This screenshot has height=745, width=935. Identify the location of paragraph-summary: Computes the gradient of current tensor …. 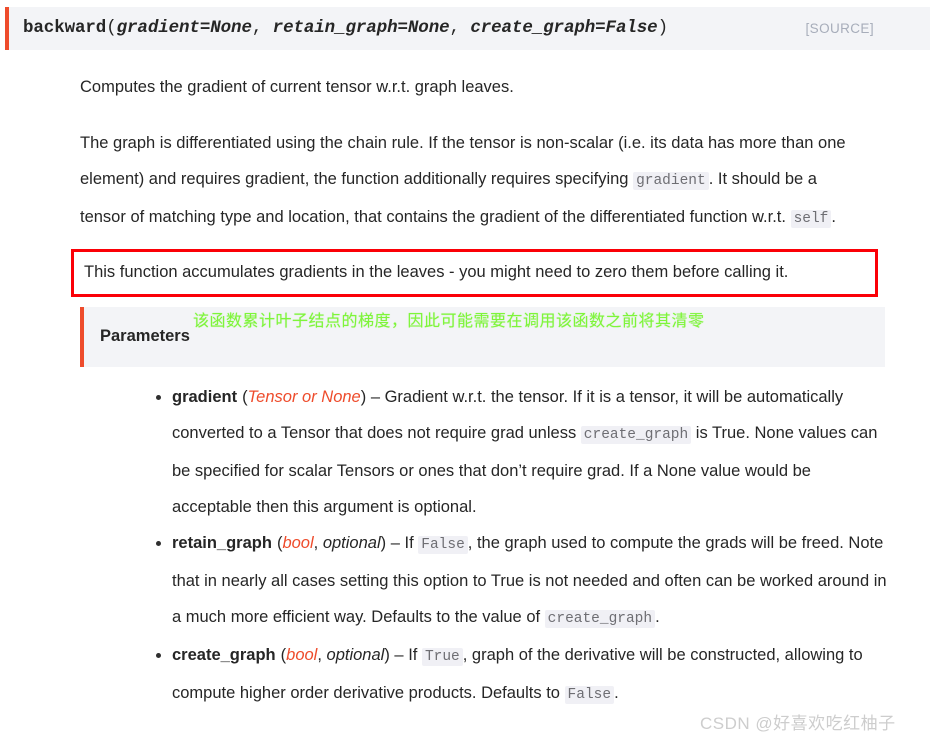
(297, 87).